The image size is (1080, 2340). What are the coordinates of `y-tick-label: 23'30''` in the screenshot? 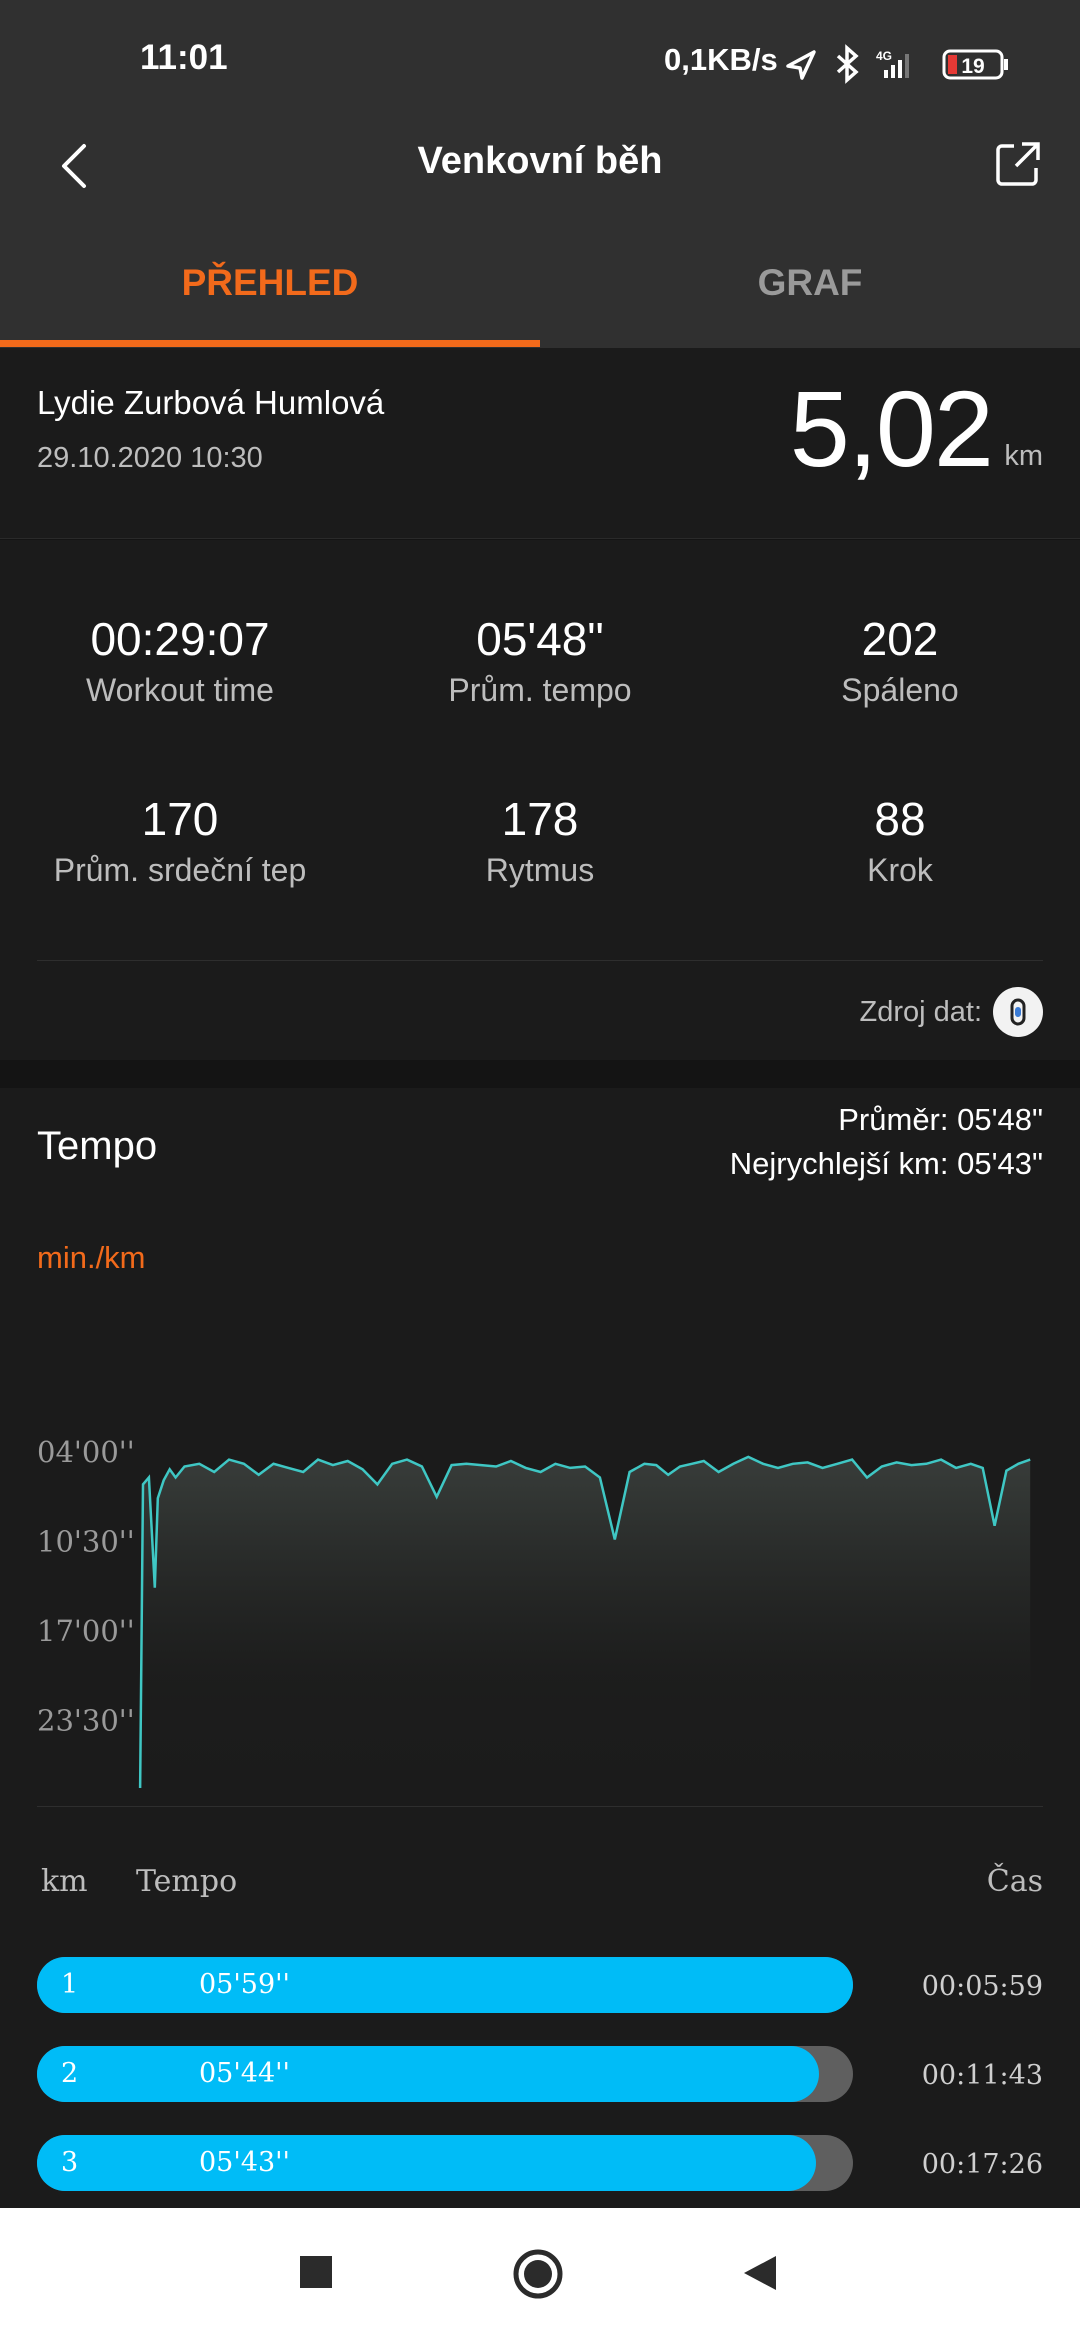 It's located at (86, 1721).